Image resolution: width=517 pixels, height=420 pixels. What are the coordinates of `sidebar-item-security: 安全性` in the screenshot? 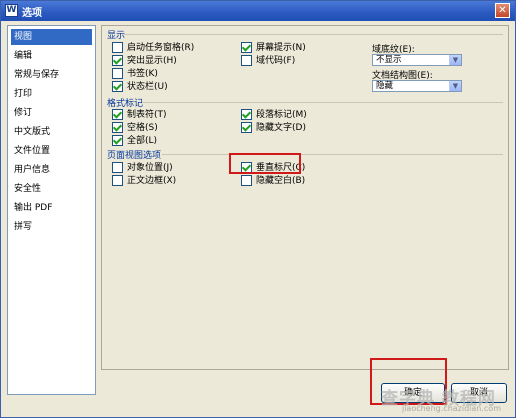 It's located at (51, 189).